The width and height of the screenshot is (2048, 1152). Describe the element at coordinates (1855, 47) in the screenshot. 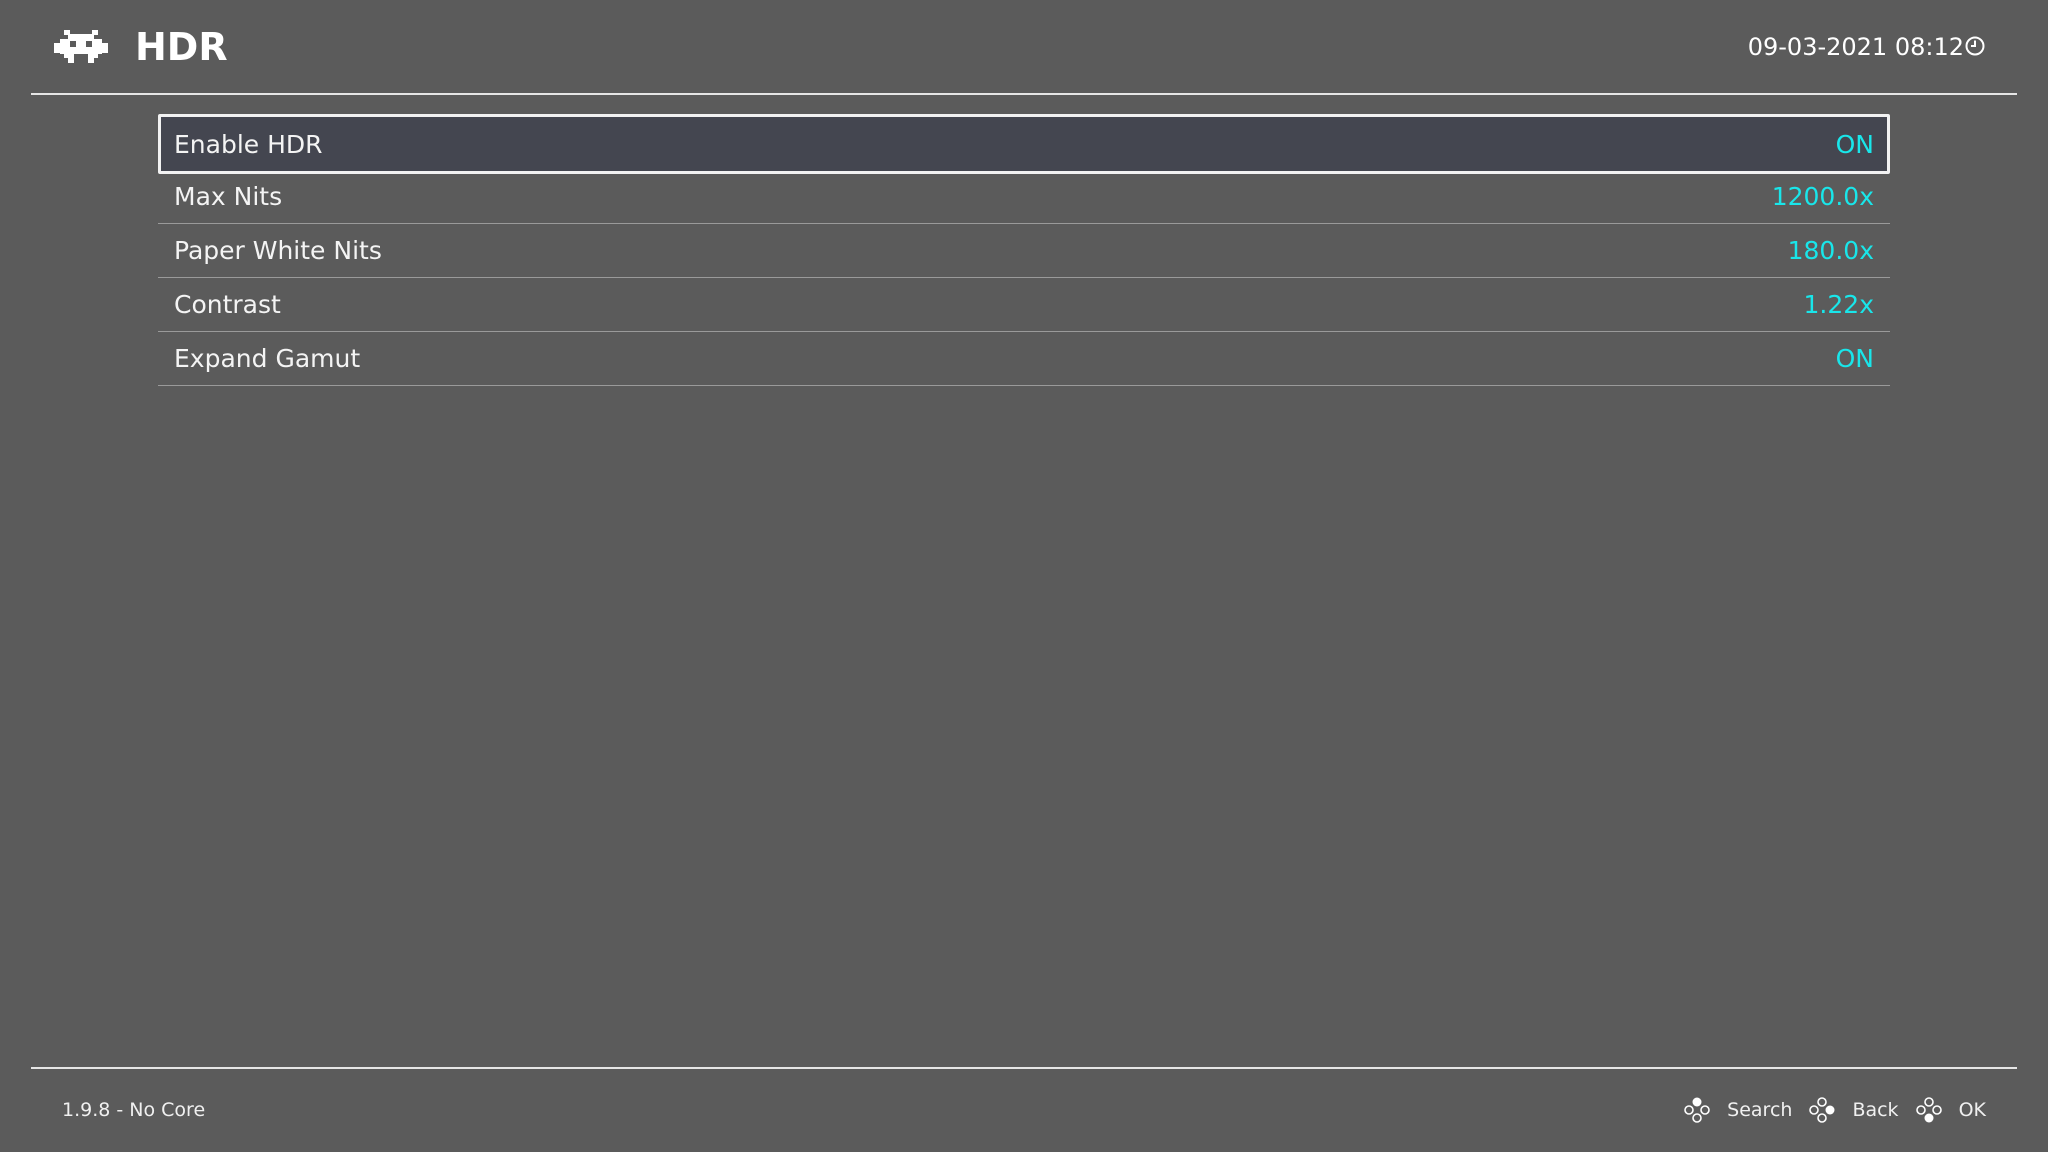

I see `datetime: 09-03-2021 08:12` at that location.